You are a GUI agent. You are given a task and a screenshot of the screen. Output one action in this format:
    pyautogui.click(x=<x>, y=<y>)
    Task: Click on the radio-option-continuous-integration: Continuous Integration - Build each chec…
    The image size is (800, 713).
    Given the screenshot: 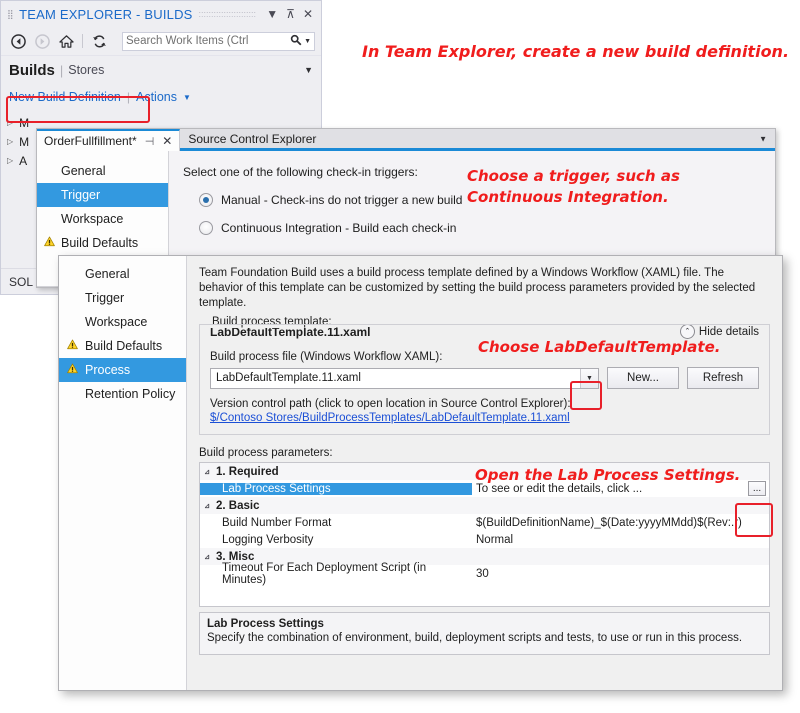 What is the action you would take?
    pyautogui.click(x=479, y=228)
    